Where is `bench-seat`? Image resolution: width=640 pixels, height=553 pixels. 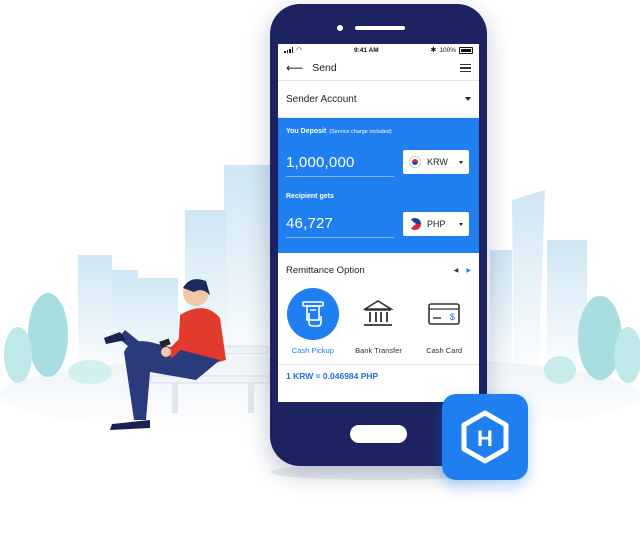 bench-seat is located at coordinates (210, 379).